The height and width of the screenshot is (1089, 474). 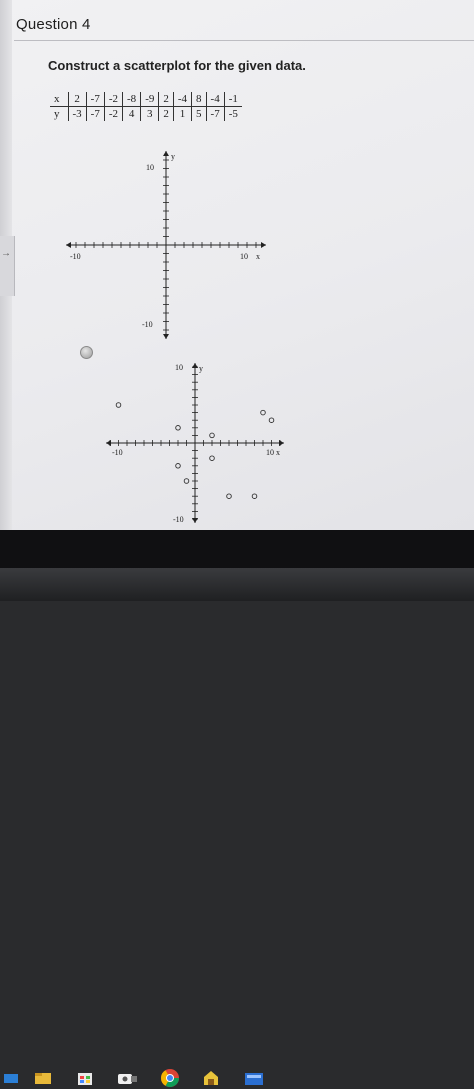 I want to click on table-cell-y: 4, so click(x=131, y=113).